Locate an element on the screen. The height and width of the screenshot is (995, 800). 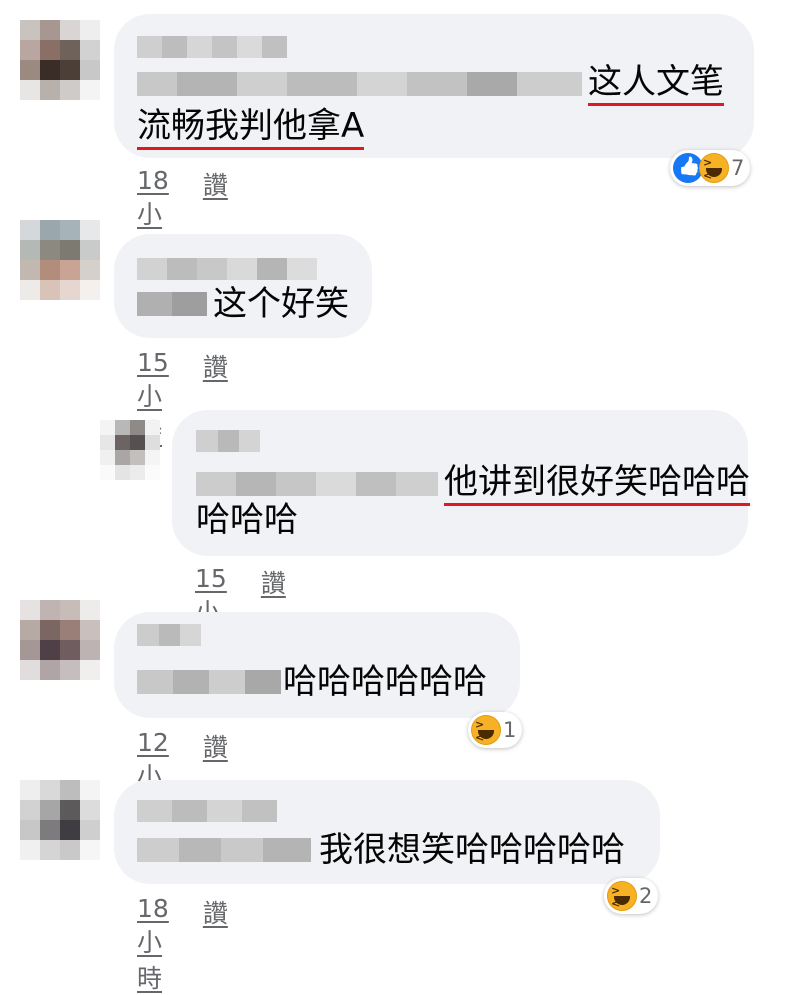
comment-text-line-1: 这个好笑 is located at coordinates (243, 304).